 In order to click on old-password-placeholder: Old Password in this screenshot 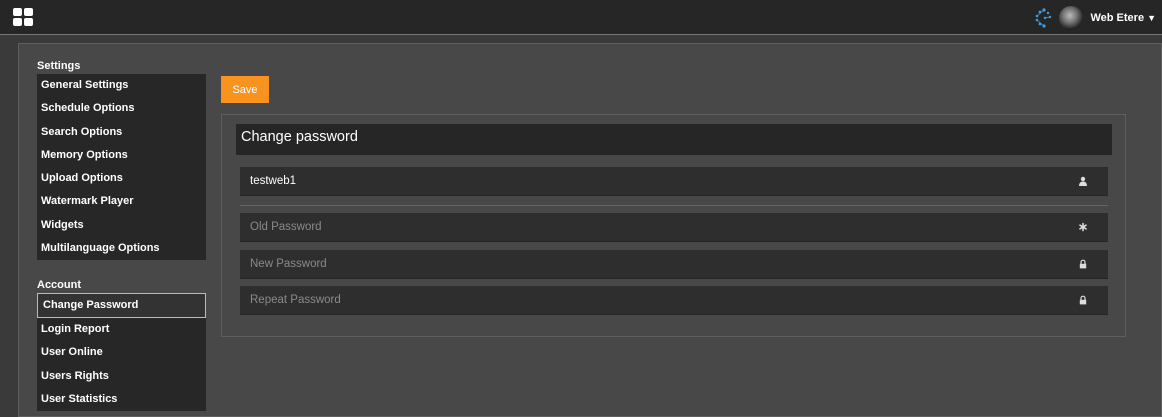, I will do `click(286, 227)`.